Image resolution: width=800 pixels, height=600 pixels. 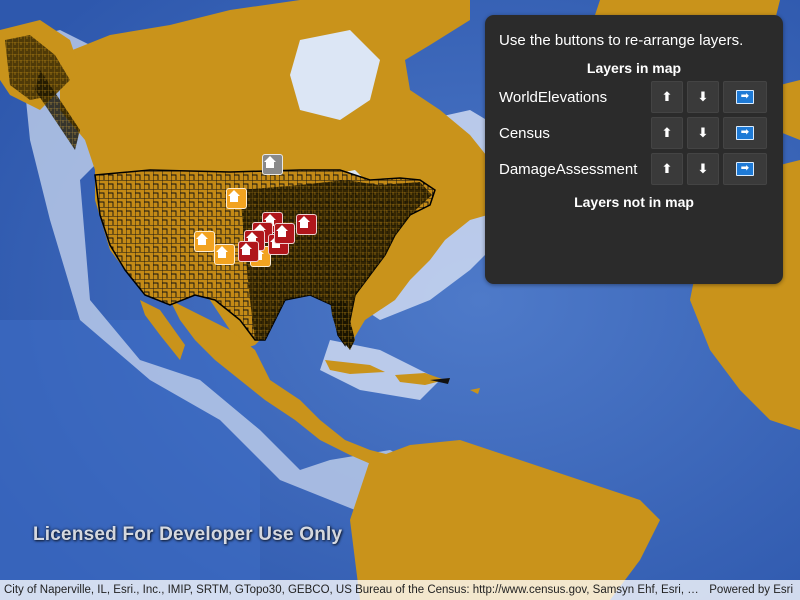 What do you see at coordinates (188, 534) in the screenshot?
I see `developer-watermark: Licensed For Developer Use Only` at bounding box center [188, 534].